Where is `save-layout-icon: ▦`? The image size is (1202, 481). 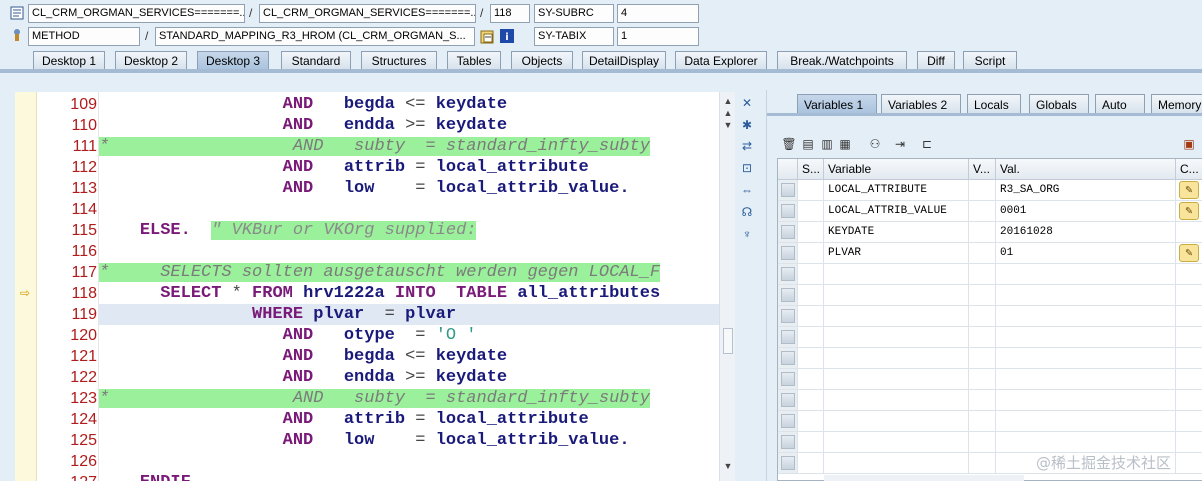
save-layout-icon: ▦ is located at coordinates (845, 144).